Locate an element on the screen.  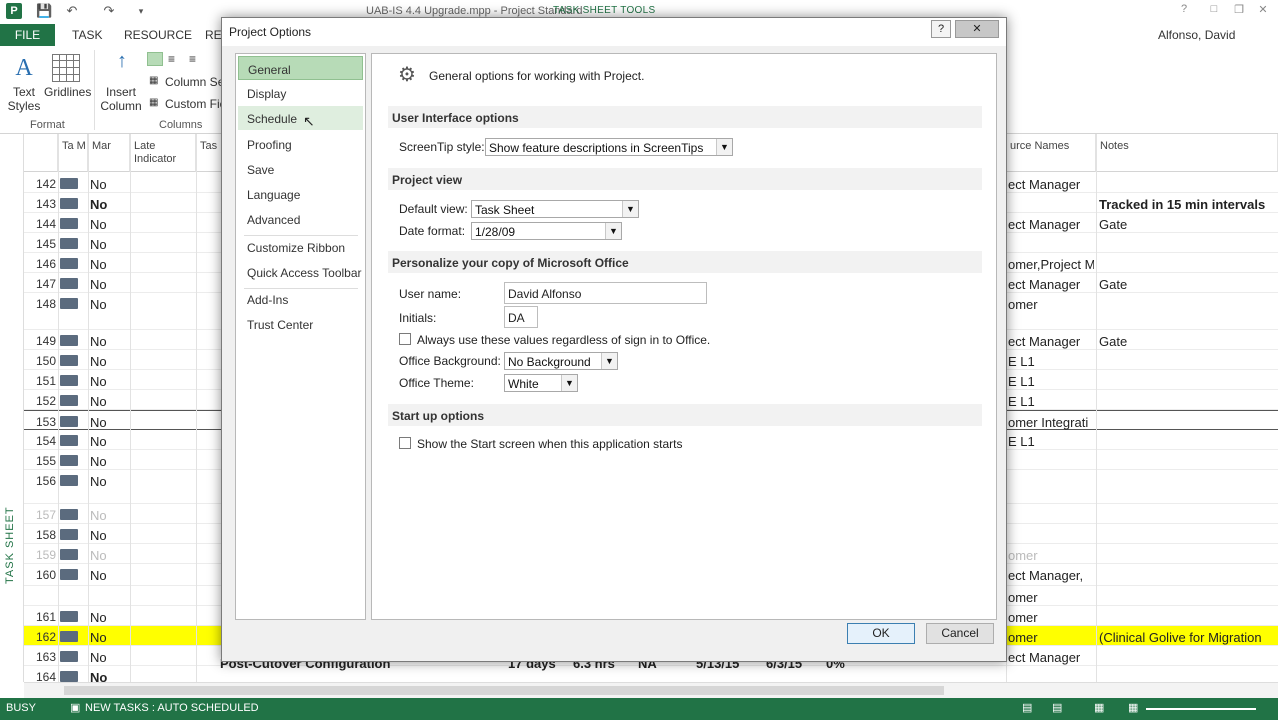
date-format-label: Date format: is located at coordinates (432, 231).